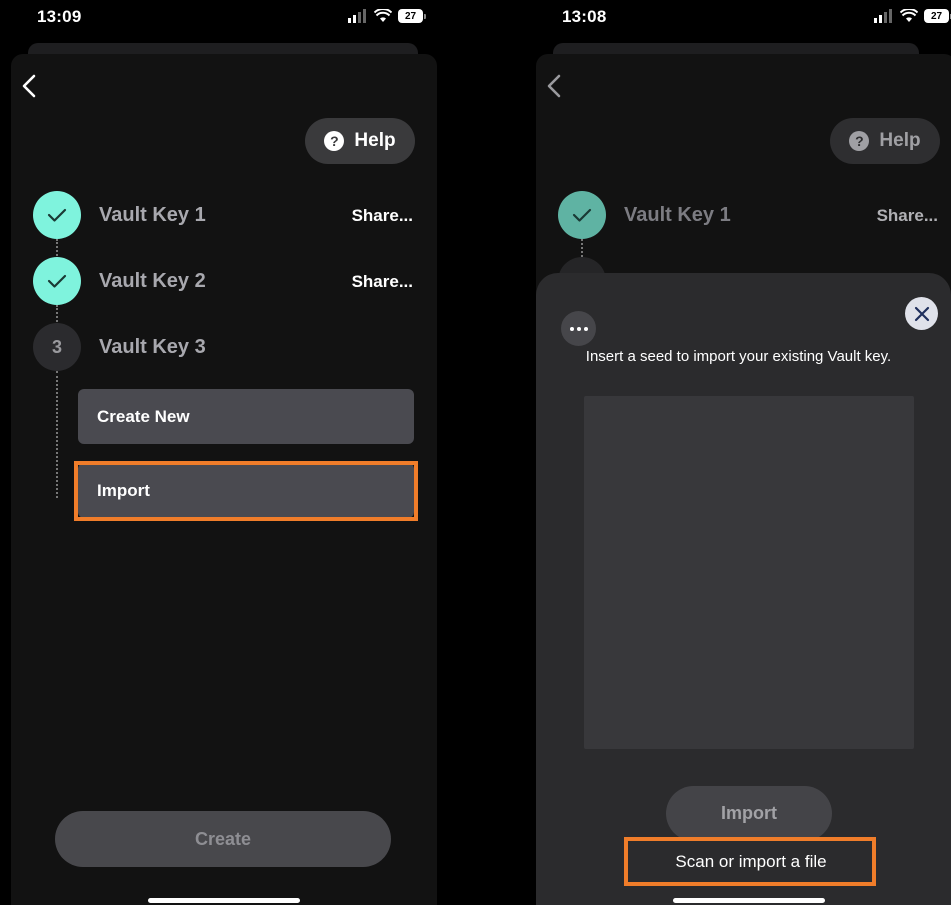 The image size is (951, 905). Describe the element at coordinates (143, 416) in the screenshot. I see `create-new-label: Create New` at that location.